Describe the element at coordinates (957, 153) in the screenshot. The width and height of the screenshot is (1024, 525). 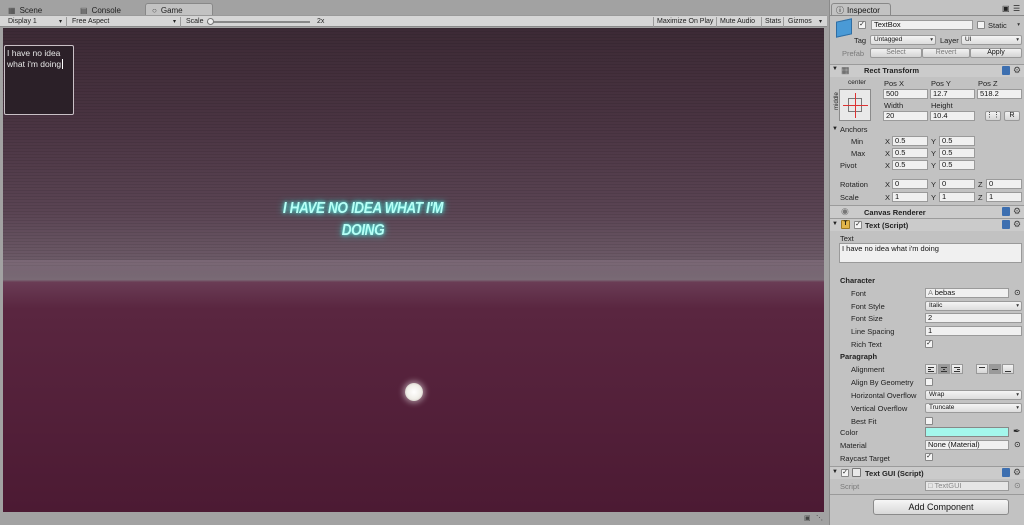
I see `anchor-max-y-field: 0.5` at that location.